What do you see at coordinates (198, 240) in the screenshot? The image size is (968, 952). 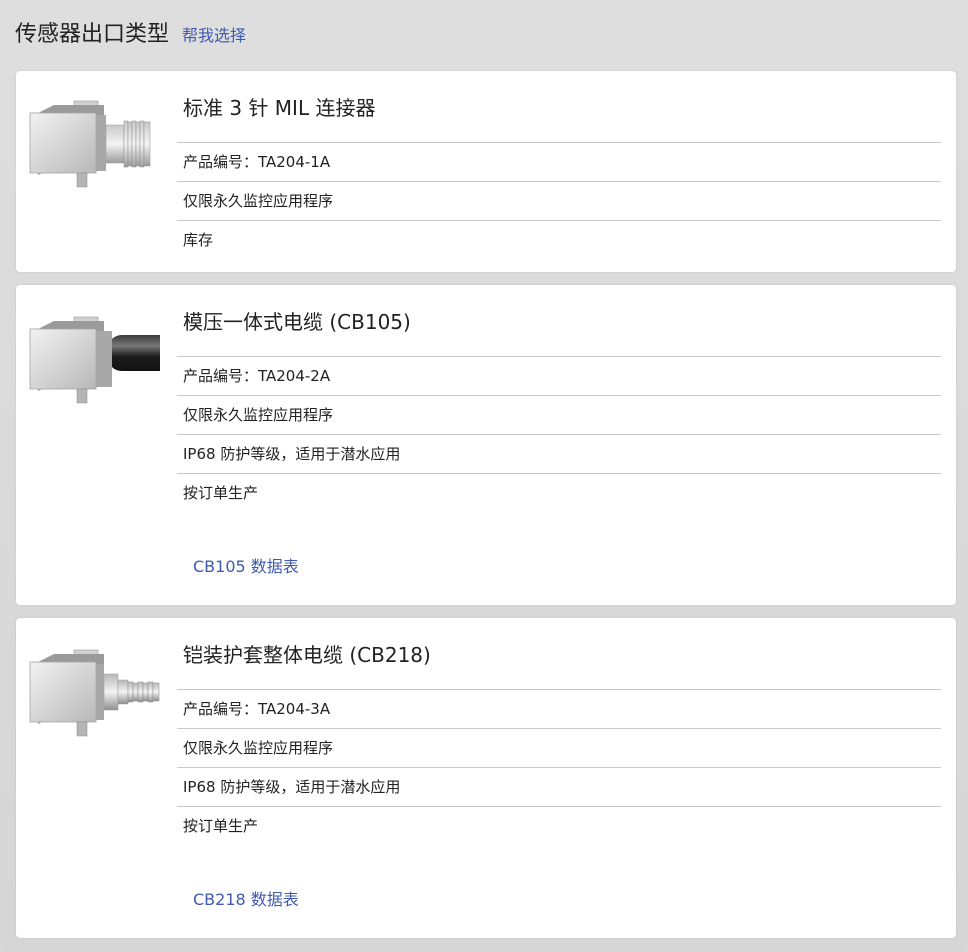 I see `availability-status: 库存` at bounding box center [198, 240].